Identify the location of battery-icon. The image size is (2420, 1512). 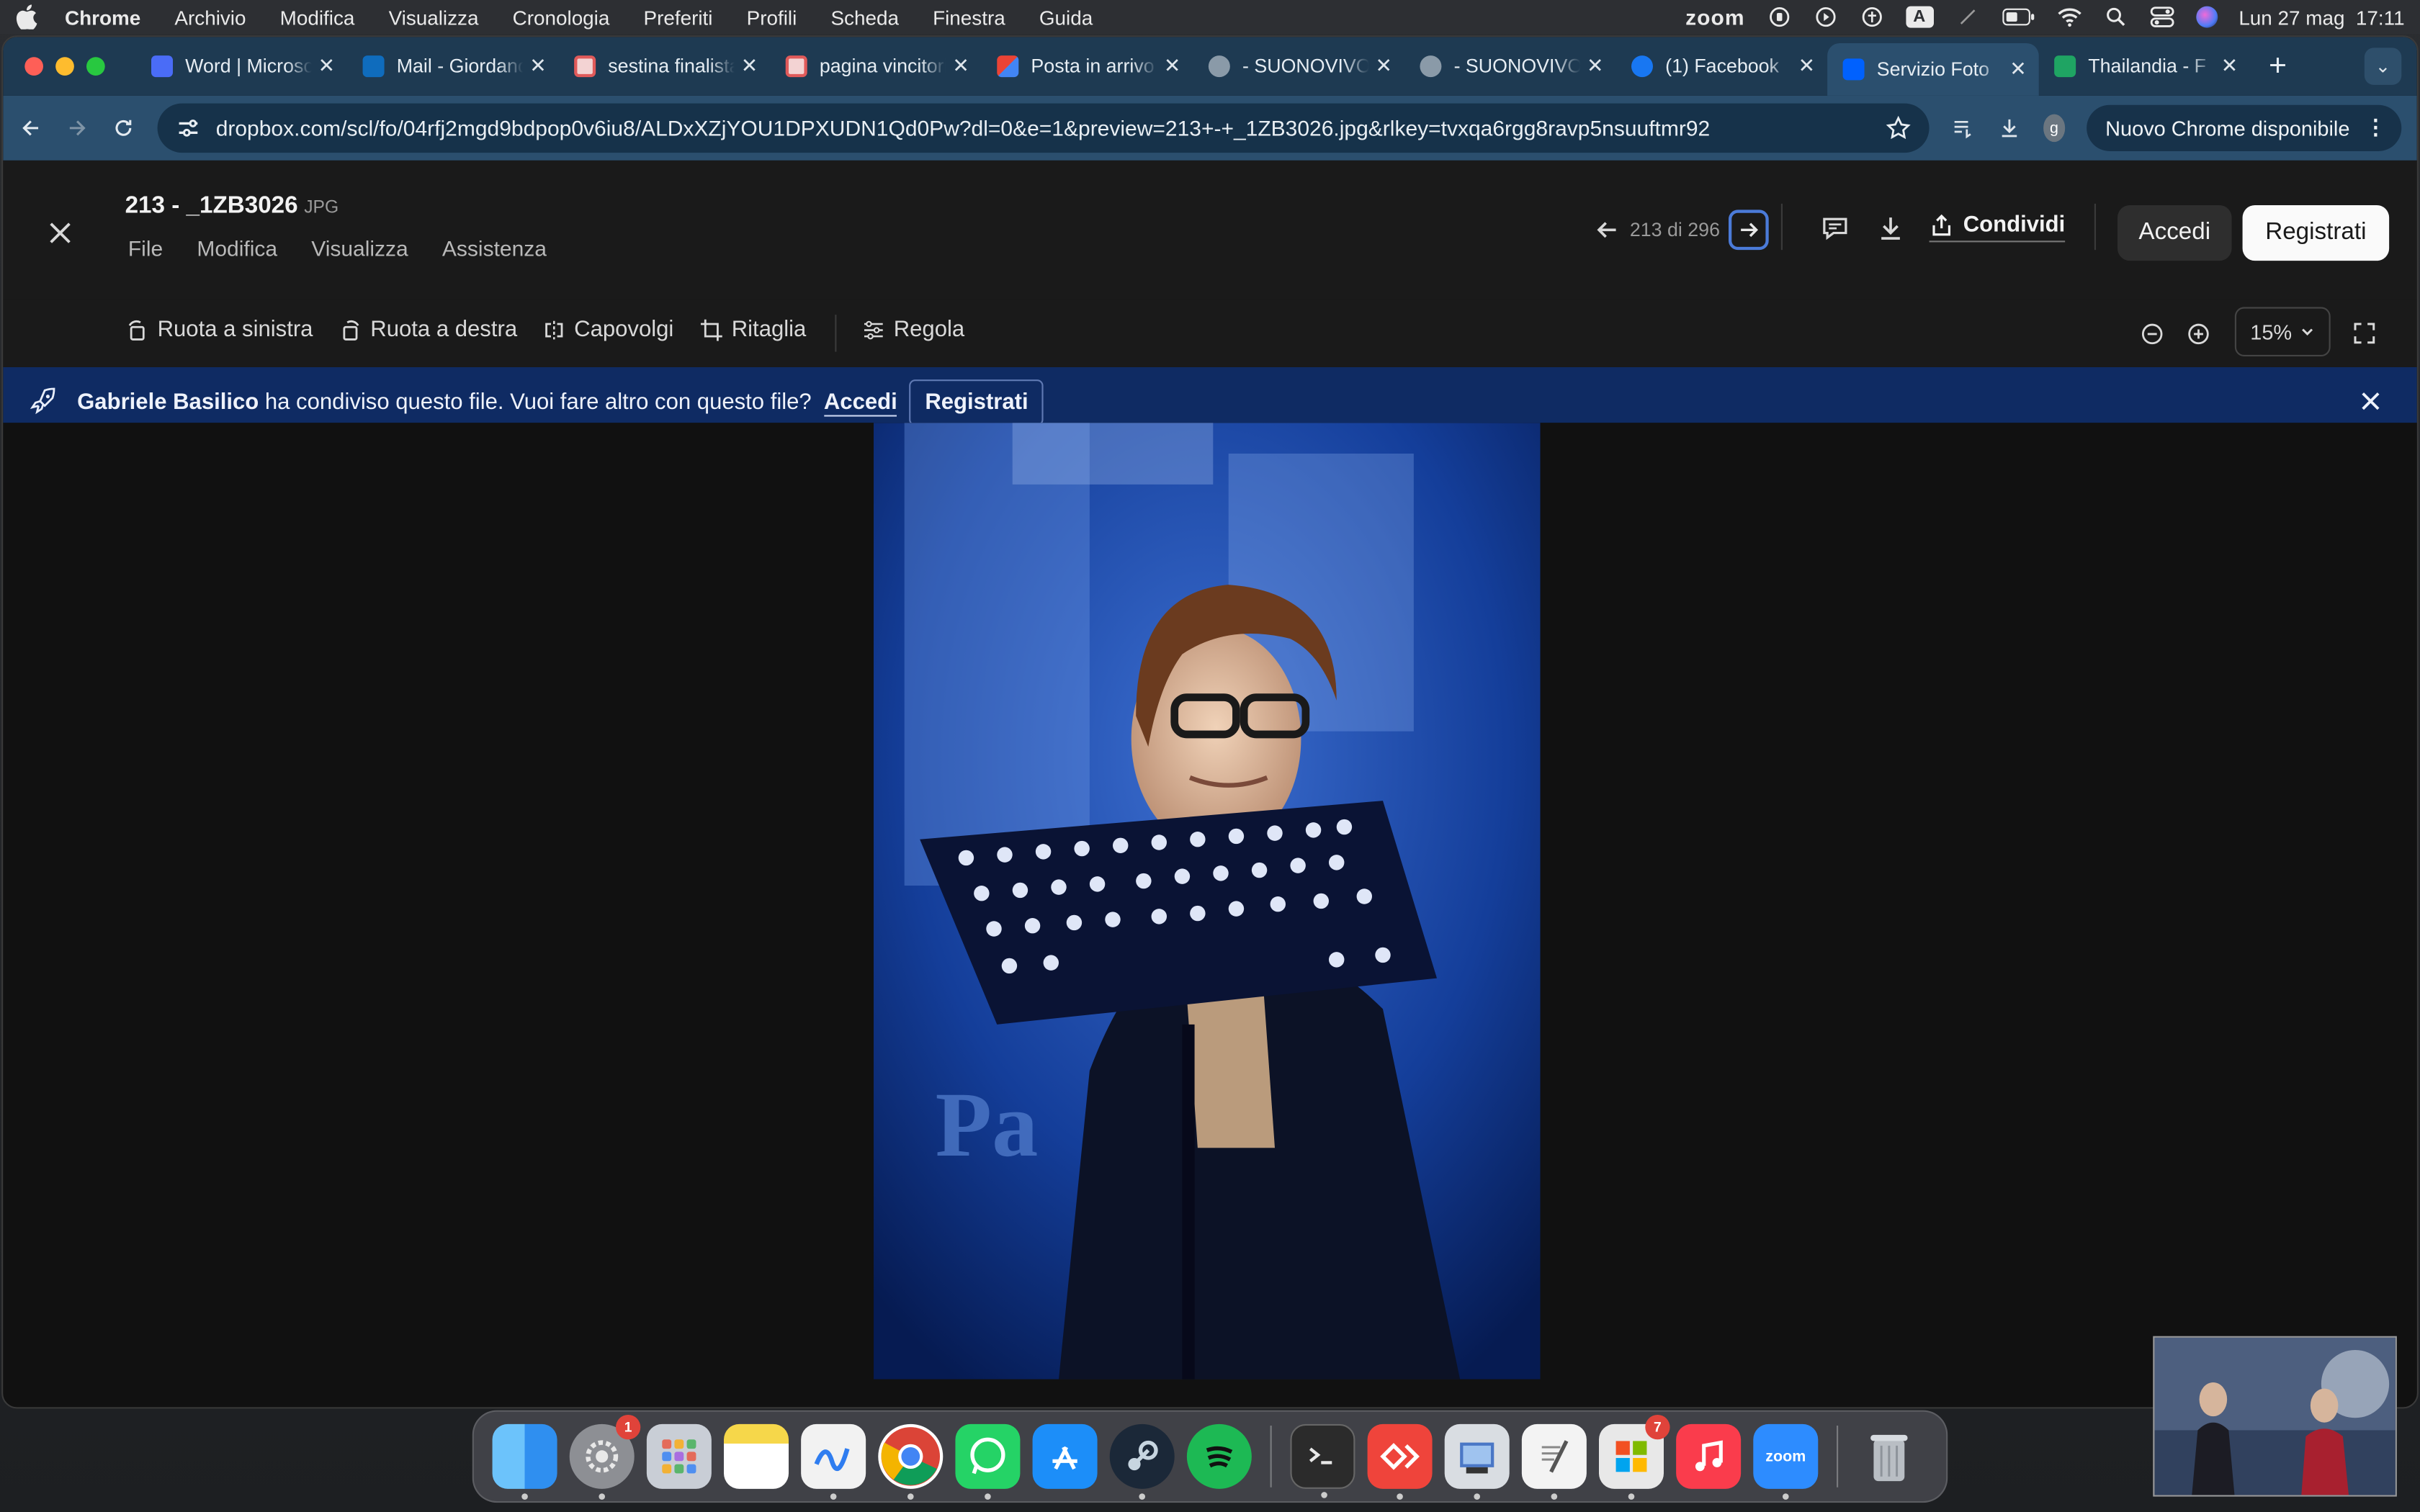
(2018, 17).